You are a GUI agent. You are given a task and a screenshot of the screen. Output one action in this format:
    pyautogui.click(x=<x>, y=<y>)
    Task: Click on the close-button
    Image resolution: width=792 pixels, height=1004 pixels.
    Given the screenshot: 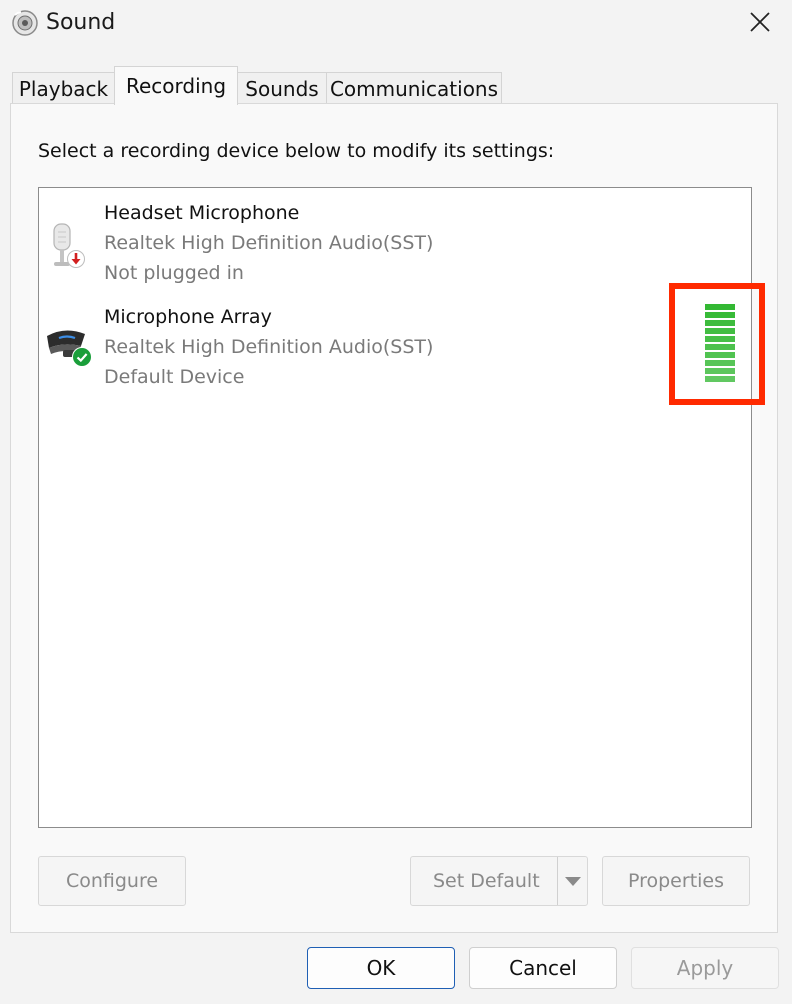 What is the action you would take?
    pyautogui.click(x=760, y=24)
    